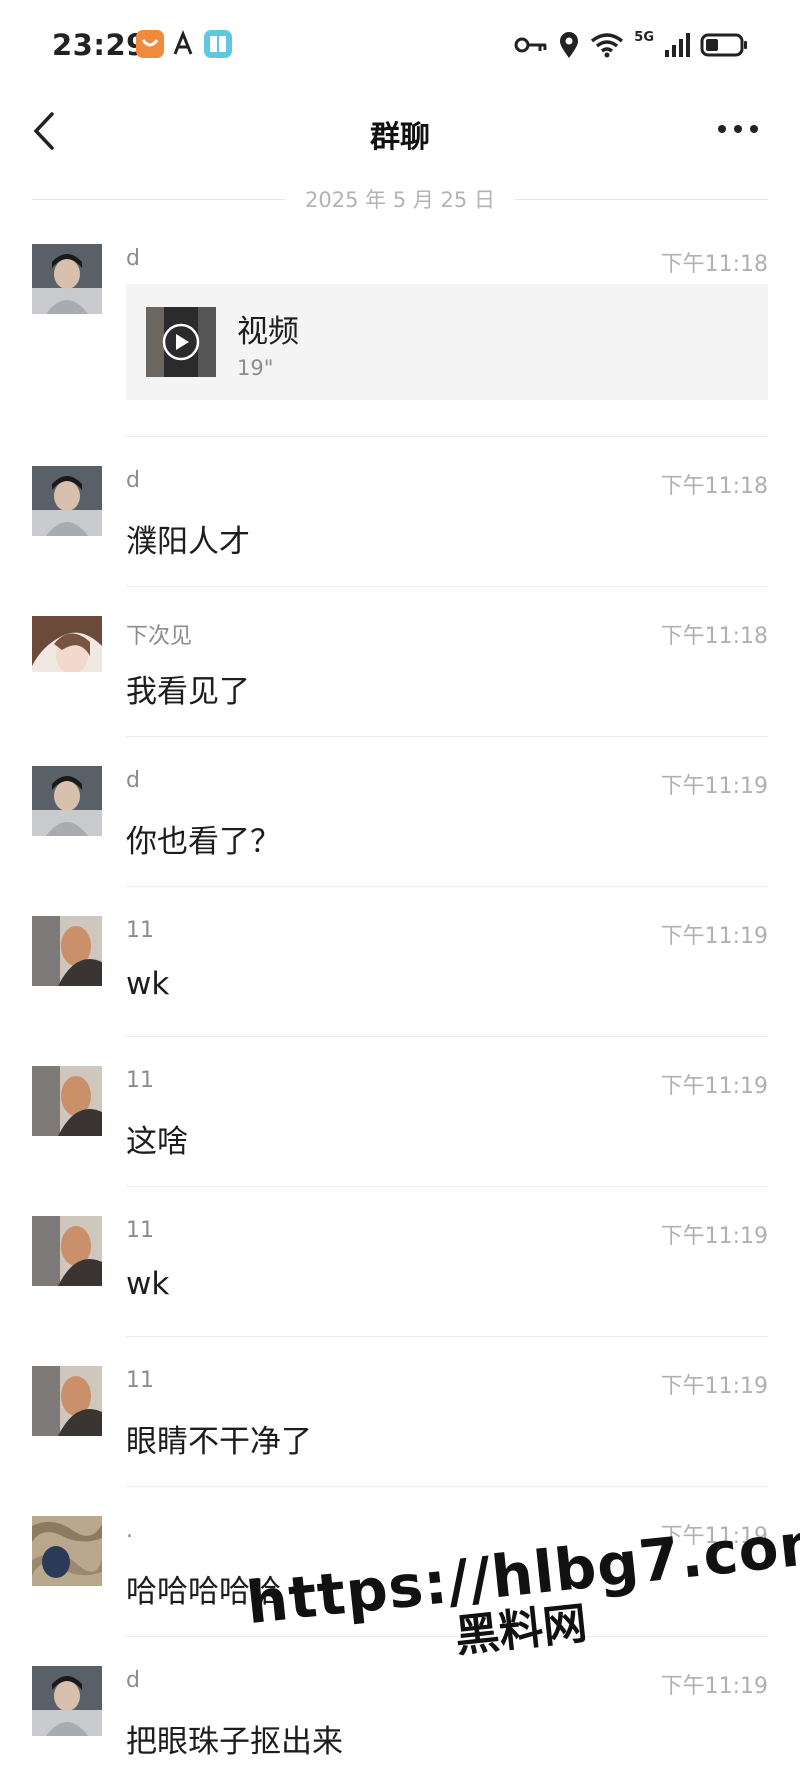 The width and height of the screenshot is (800, 1787). What do you see at coordinates (99, 45) in the screenshot?
I see `status-time: 23:29` at bounding box center [99, 45].